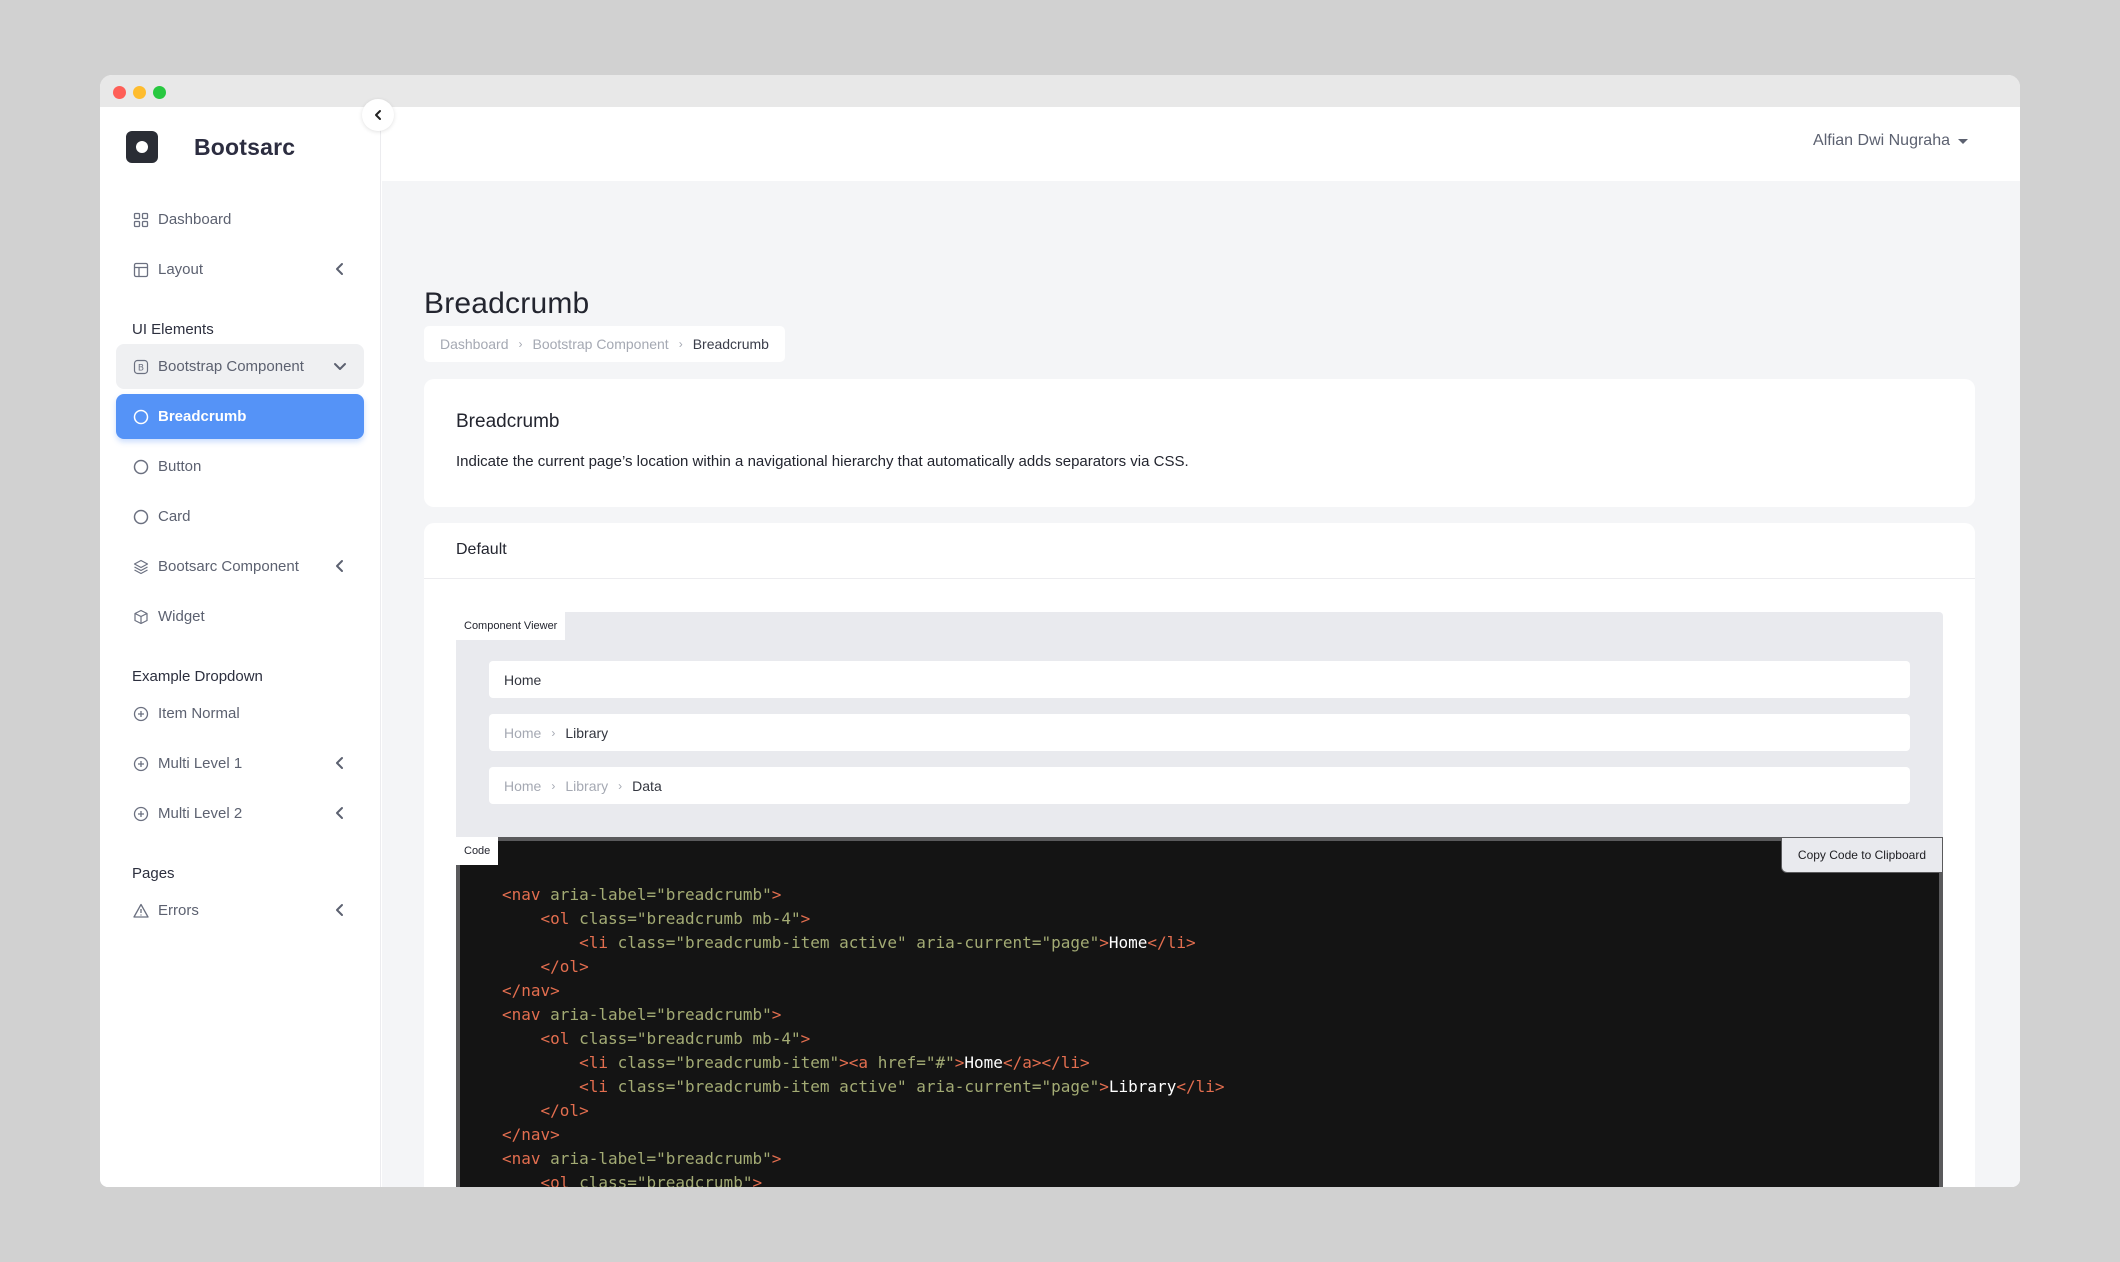 The width and height of the screenshot is (2120, 1262). Describe the element at coordinates (651, 1180) in the screenshot. I see `code-line: <ol class="breadcrumb">` at that location.